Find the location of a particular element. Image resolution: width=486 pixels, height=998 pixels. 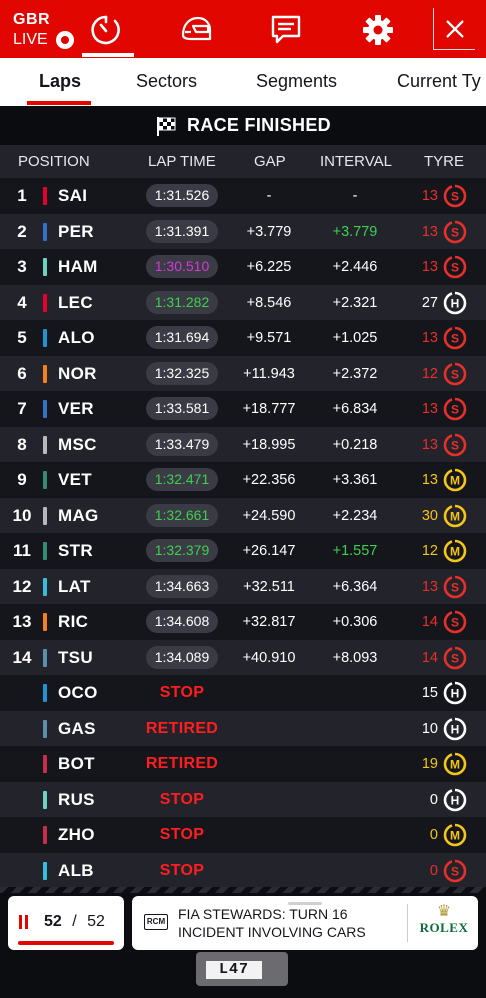

interval-value: +2.446 is located at coordinates (355, 267).